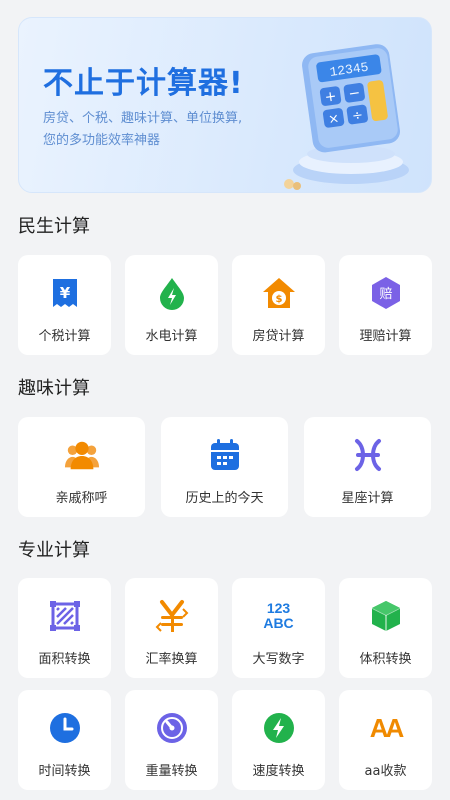 The image size is (450, 800). I want to click on weight-convert-label: 重量转换, so click(171, 771).